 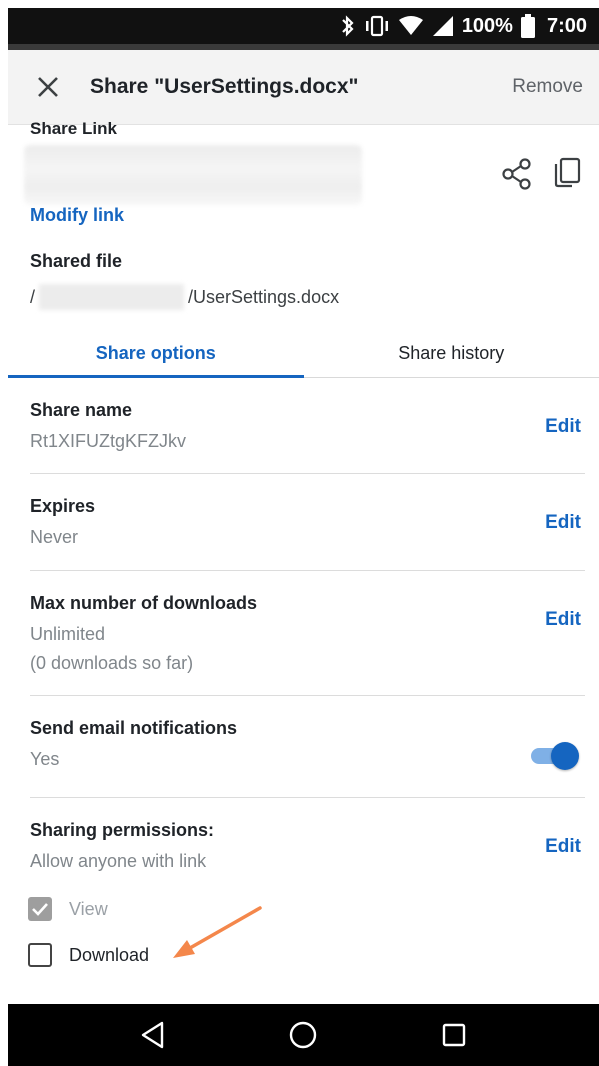 What do you see at coordinates (153, 1035) in the screenshot?
I see `back-icon` at bounding box center [153, 1035].